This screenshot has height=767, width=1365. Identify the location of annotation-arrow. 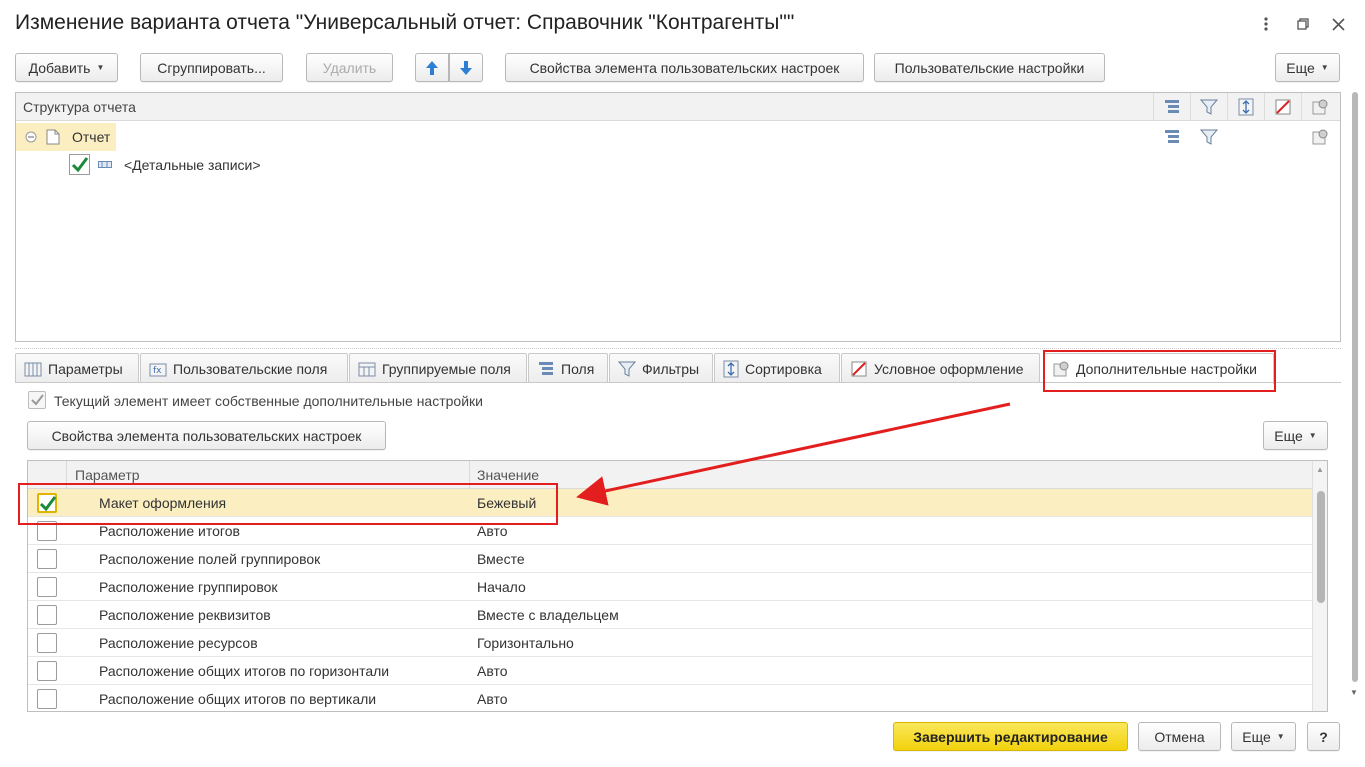
(793, 454).